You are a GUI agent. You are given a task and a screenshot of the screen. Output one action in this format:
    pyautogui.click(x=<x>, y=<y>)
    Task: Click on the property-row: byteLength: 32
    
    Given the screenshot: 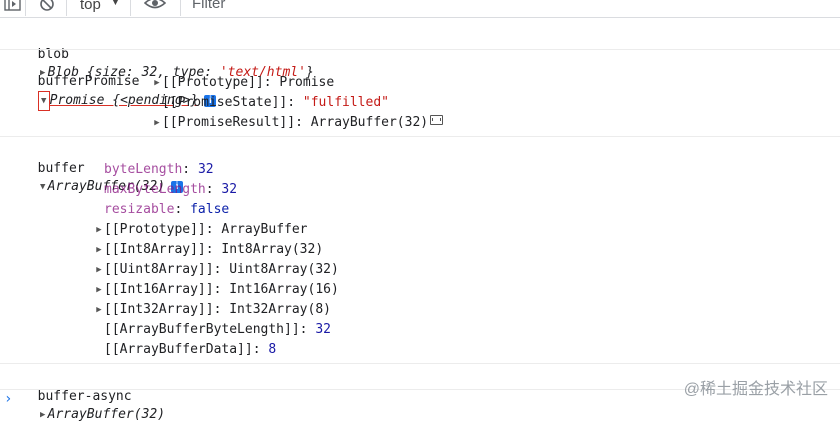 What is the action you would take?
    pyautogui.click(x=154, y=170)
    